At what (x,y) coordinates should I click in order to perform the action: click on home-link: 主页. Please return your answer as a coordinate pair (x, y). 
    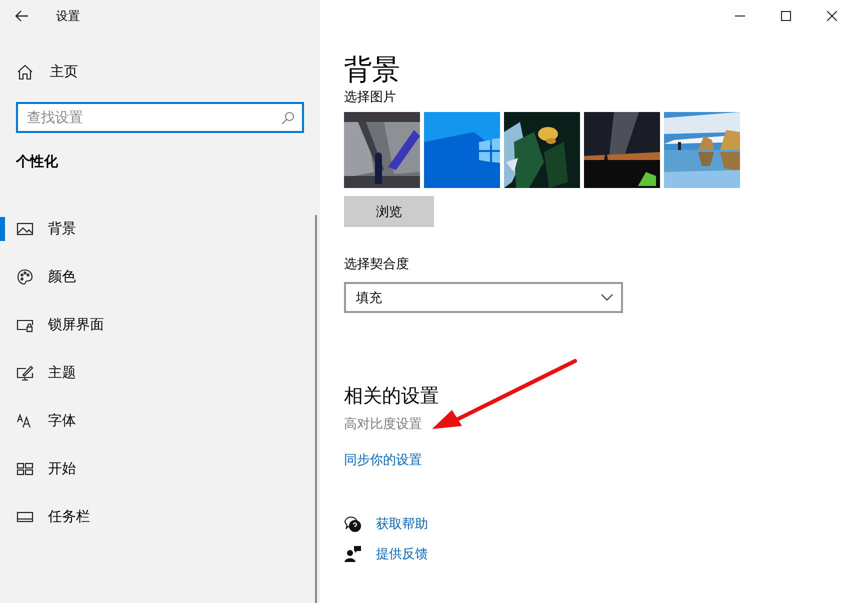
    Looking at the image, I should click on (168, 72).